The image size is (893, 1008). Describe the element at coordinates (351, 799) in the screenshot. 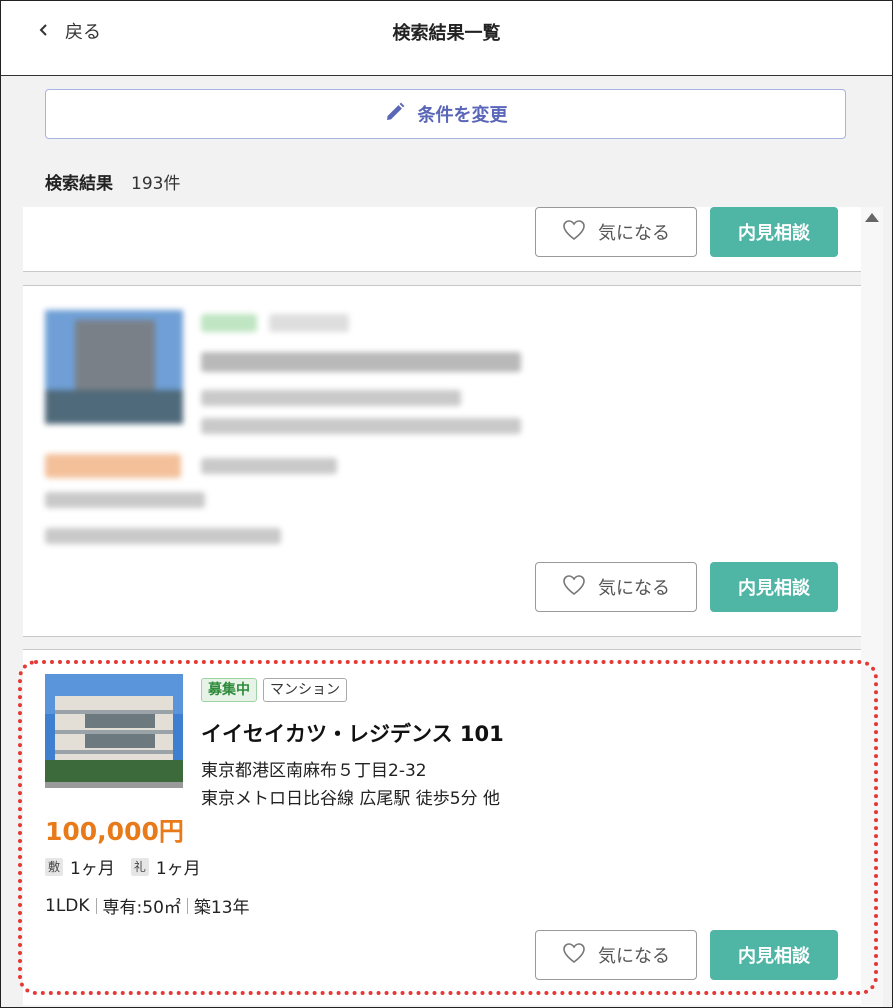

I see `property-access: 東京メトロ日比谷線 広尾駅 徒歩5分 他` at that location.